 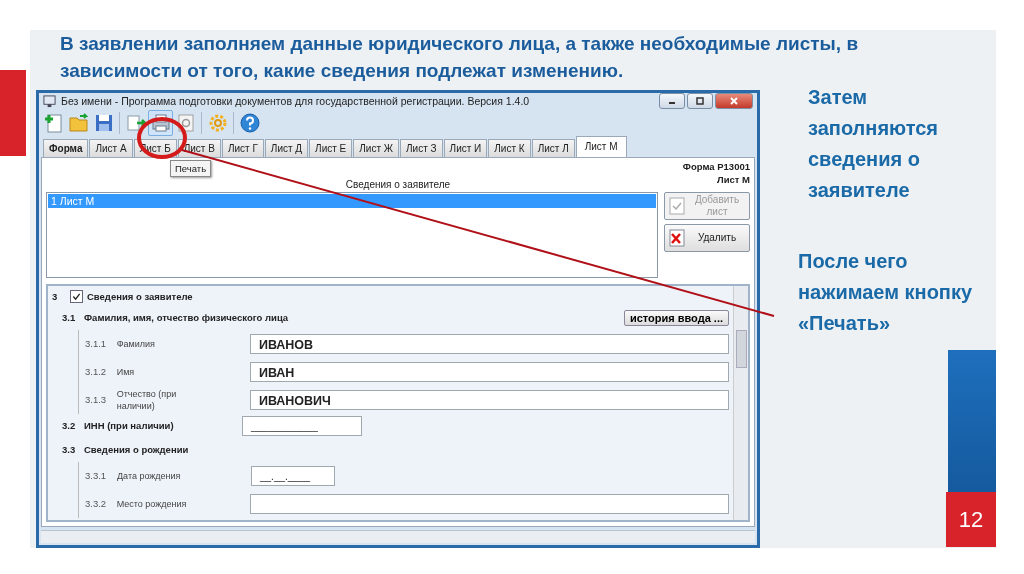 What do you see at coordinates (489, 371) in the screenshot?
I see `input-field: ИВАН` at bounding box center [489, 371].